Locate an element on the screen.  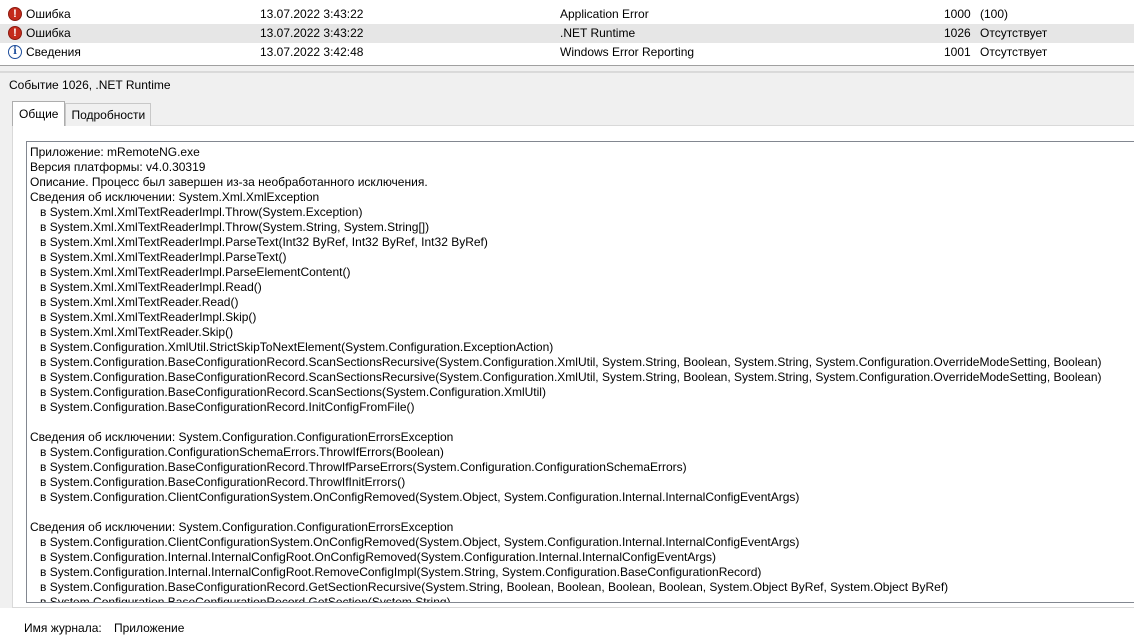
event-source: .NET Runtime is located at coordinates (598, 33).